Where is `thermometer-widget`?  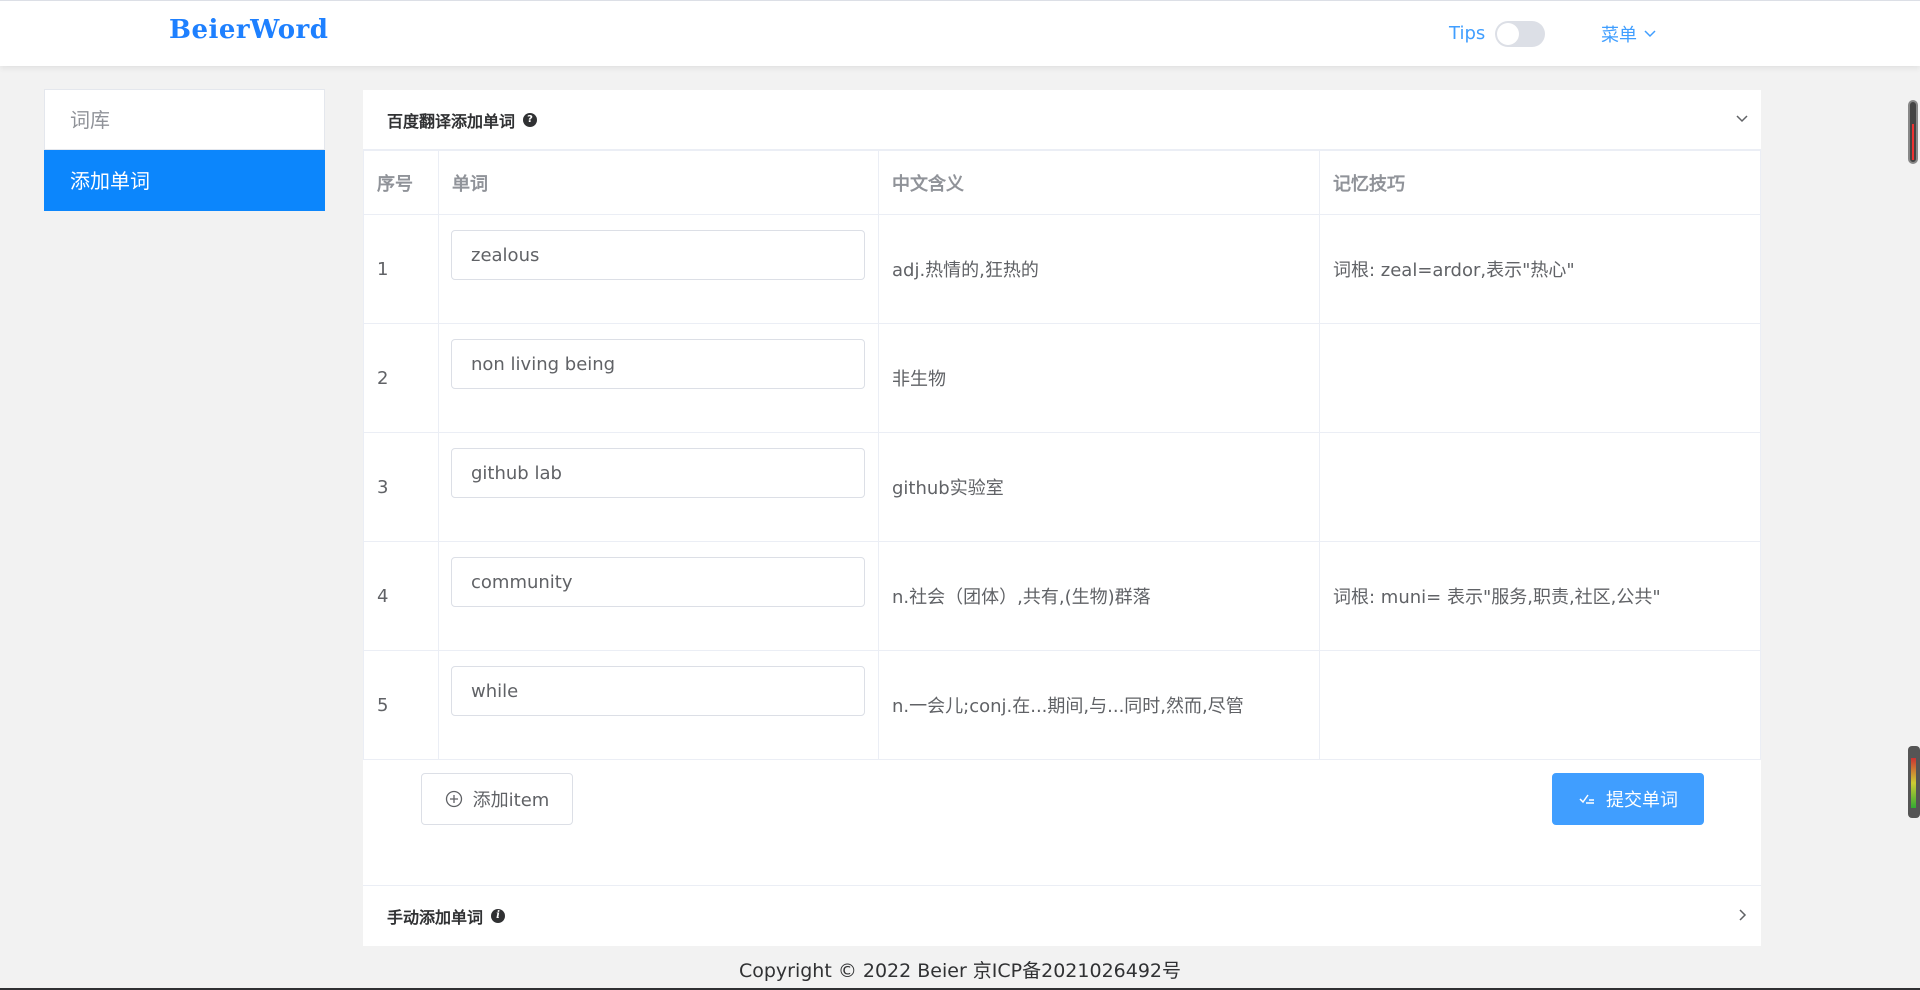
thermometer-widget is located at coordinates (1913, 132).